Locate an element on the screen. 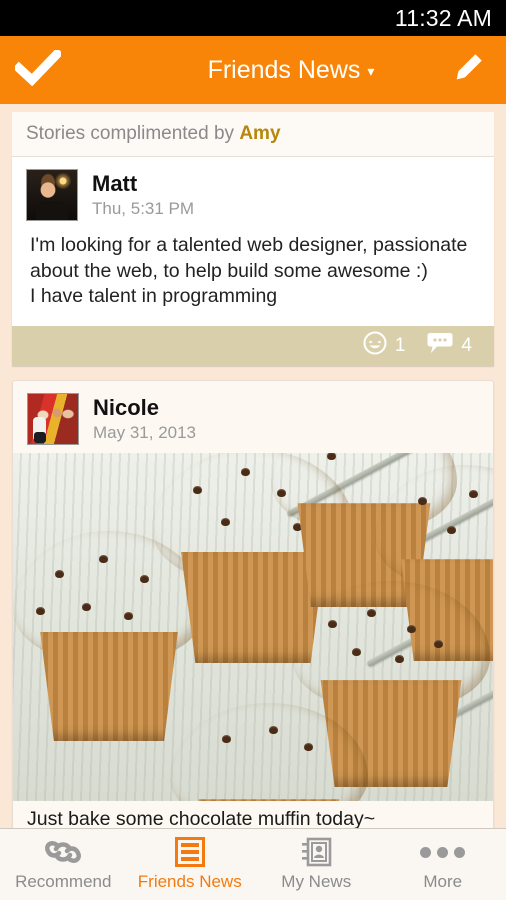 The height and width of the screenshot is (900, 506). section-header-prefix: Stories complimented by is located at coordinates (133, 133).